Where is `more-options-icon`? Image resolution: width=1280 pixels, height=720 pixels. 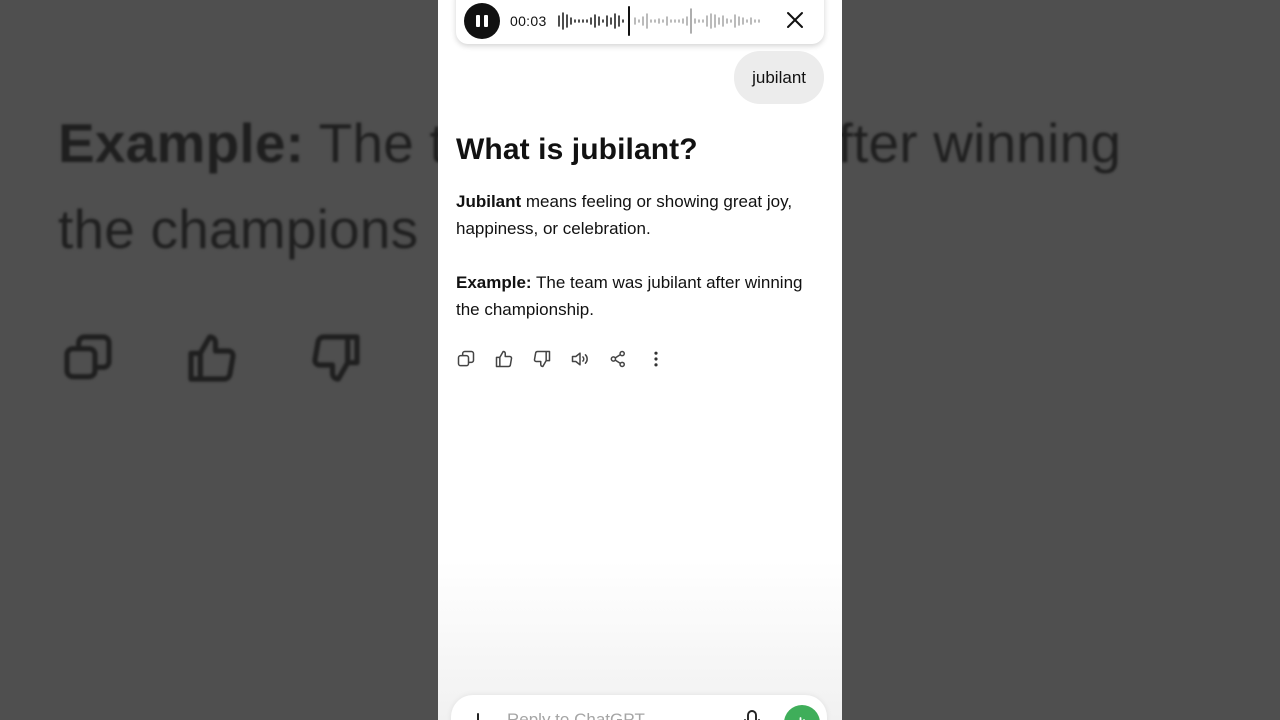
more-options-icon is located at coordinates (656, 359).